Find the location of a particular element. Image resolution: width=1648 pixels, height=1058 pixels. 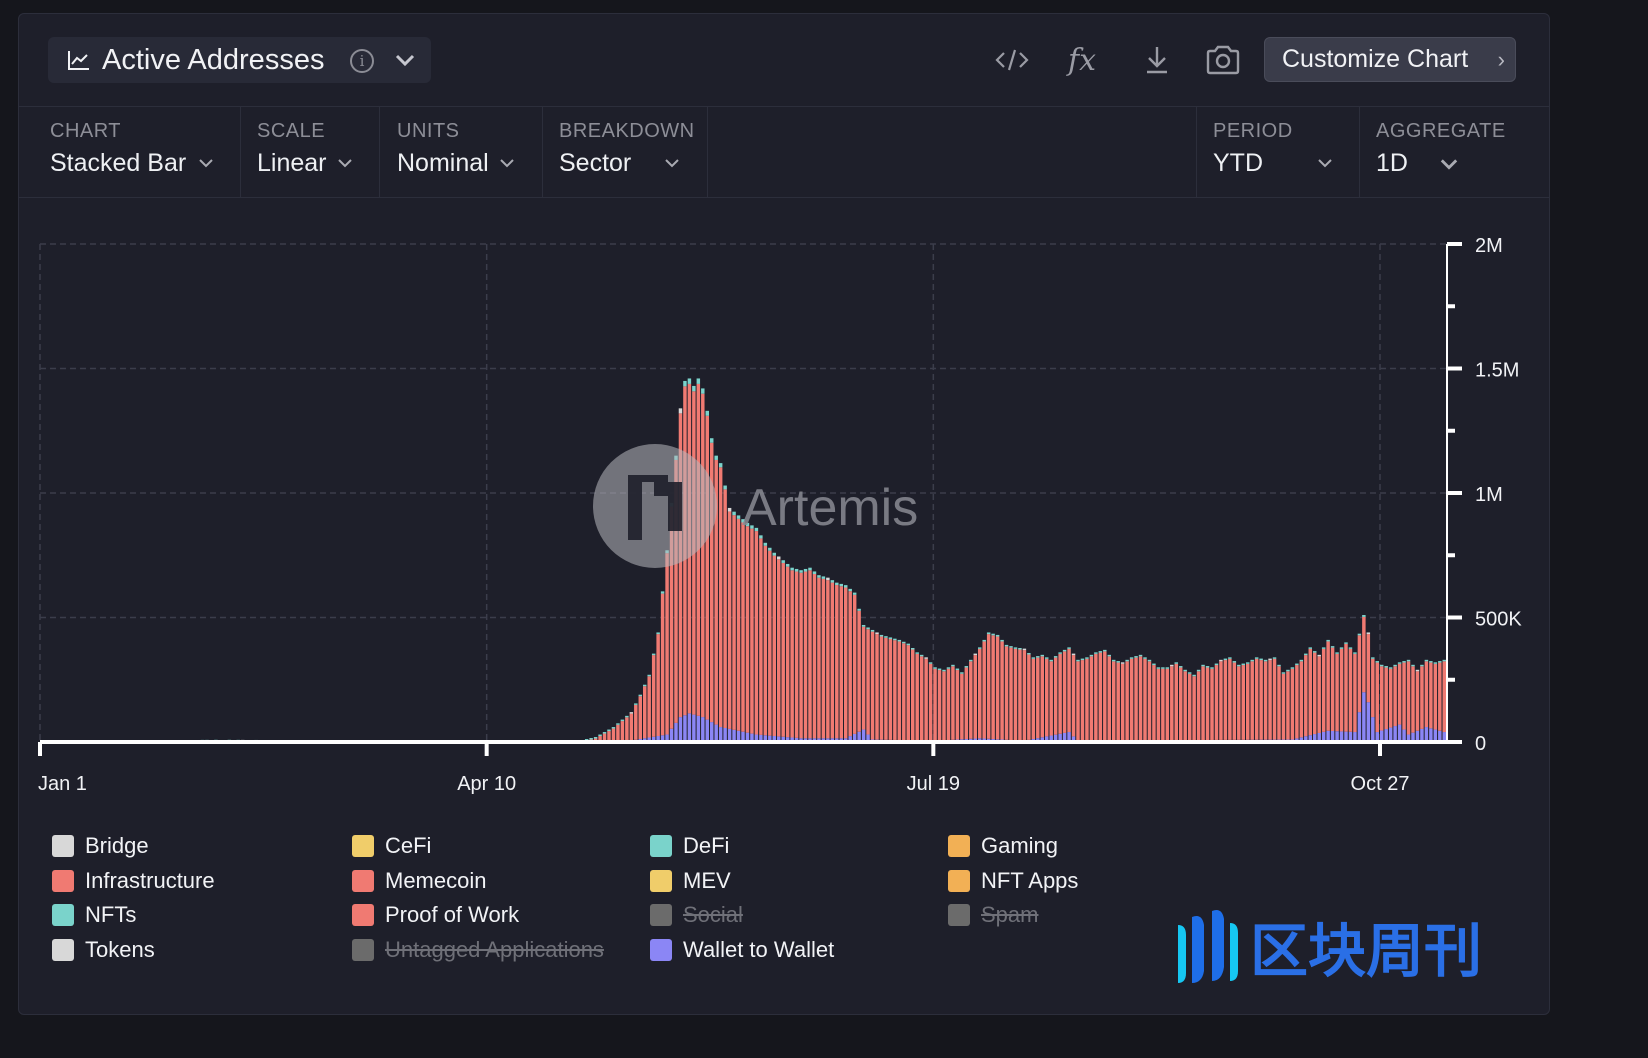

legend-item-cefi: CeFi is located at coordinates (391, 846).